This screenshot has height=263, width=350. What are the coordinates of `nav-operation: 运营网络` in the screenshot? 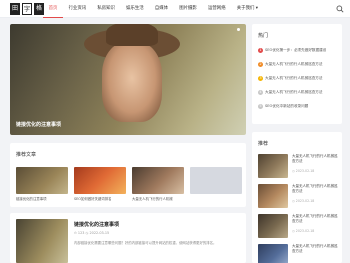 It's located at (216, 9).